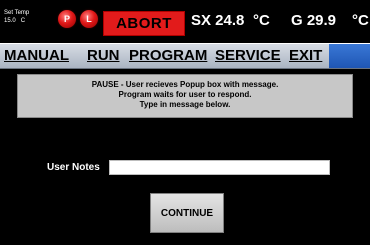 The width and height of the screenshot is (370, 245). I want to click on user-notes-label: User Notes, so click(73, 167).